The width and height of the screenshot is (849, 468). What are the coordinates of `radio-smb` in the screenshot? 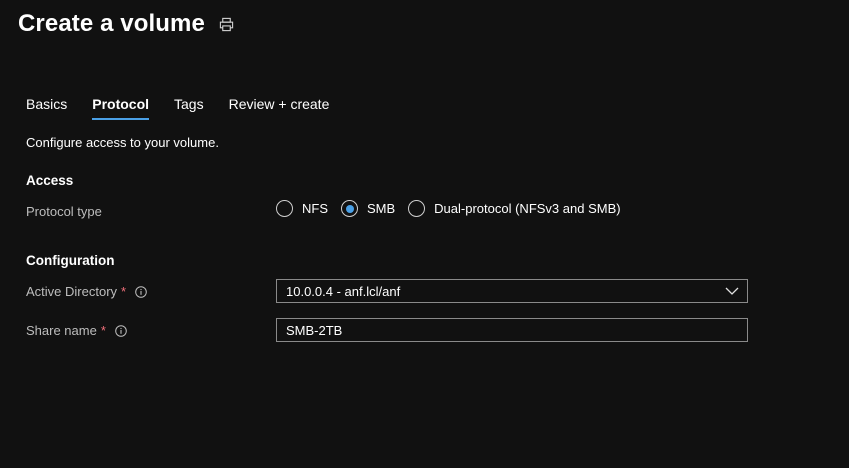 It's located at (349, 208).